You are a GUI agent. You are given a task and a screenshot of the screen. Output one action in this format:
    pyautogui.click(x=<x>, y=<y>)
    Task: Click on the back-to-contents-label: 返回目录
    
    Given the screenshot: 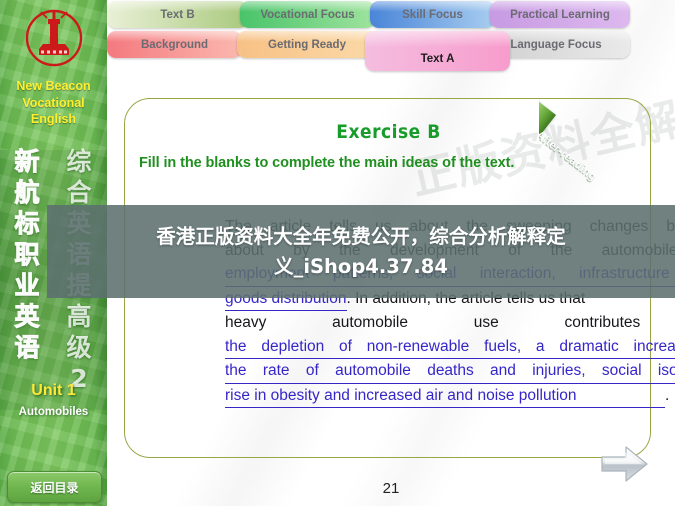 What is the action you would take?
    pyautogui.click(x=54, y=487)
    